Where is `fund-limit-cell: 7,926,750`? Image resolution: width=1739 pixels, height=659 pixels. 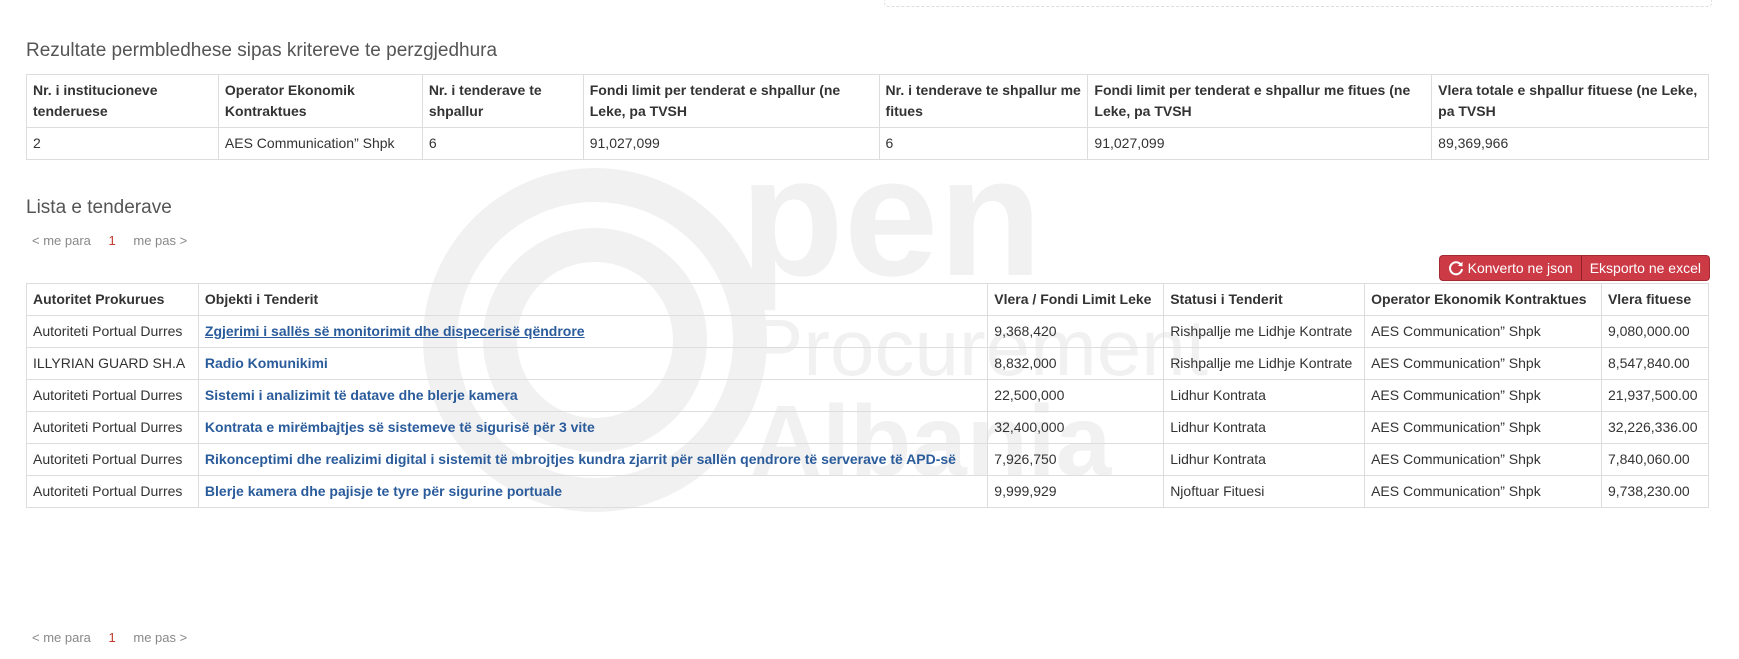
fund-limit-cell: 7,926,750 is located at coordinates (1076, 459).